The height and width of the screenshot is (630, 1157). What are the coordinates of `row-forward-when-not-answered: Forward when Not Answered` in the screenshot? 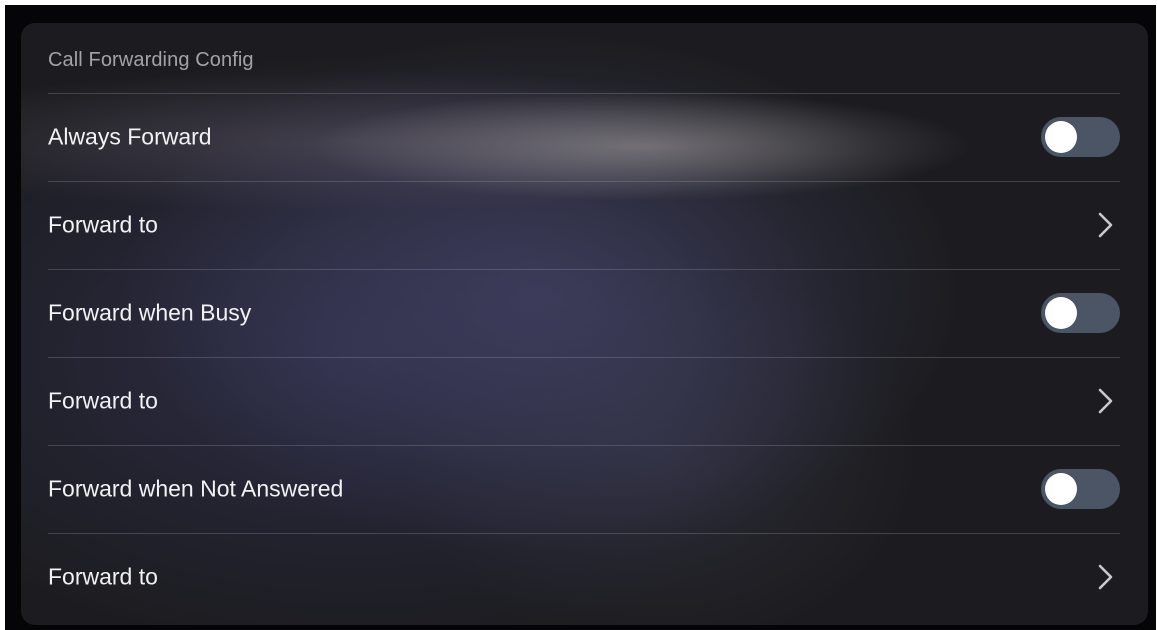 It's located at (584, 488).